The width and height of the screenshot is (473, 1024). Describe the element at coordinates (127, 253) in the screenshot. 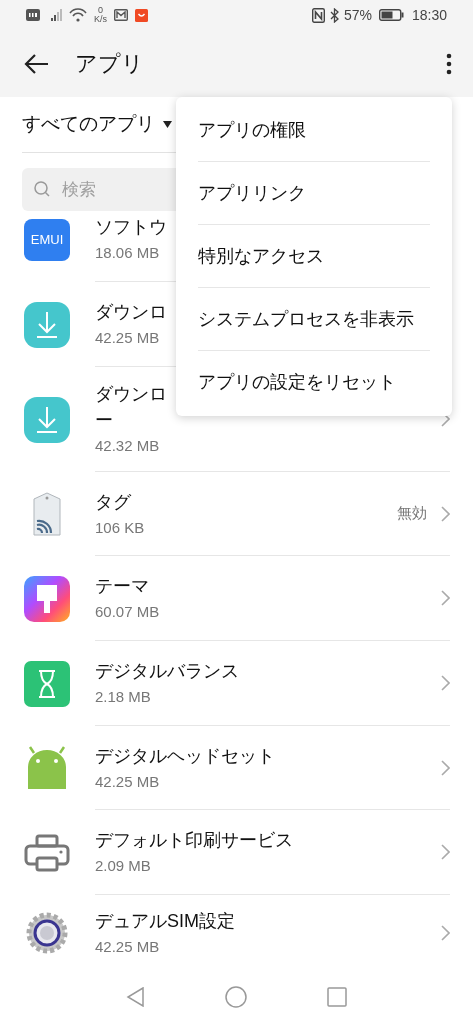

I see `app-size: 18.06 MB` at that location.